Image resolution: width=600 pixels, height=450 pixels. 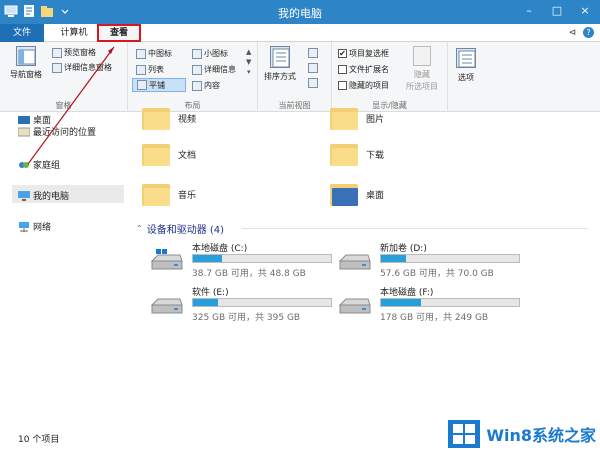 What do you see at coordinates (422, 56) in the screenshot?
I see `hide-selected-icon` at bounding box center [422, 56].